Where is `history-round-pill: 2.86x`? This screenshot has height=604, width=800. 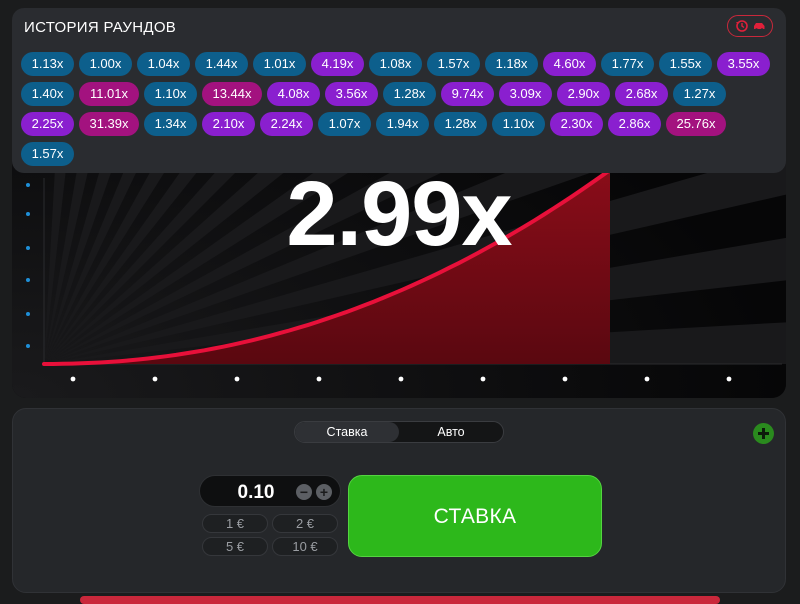
history-round-pill: 2.86x is located at coordinates (634, 124).